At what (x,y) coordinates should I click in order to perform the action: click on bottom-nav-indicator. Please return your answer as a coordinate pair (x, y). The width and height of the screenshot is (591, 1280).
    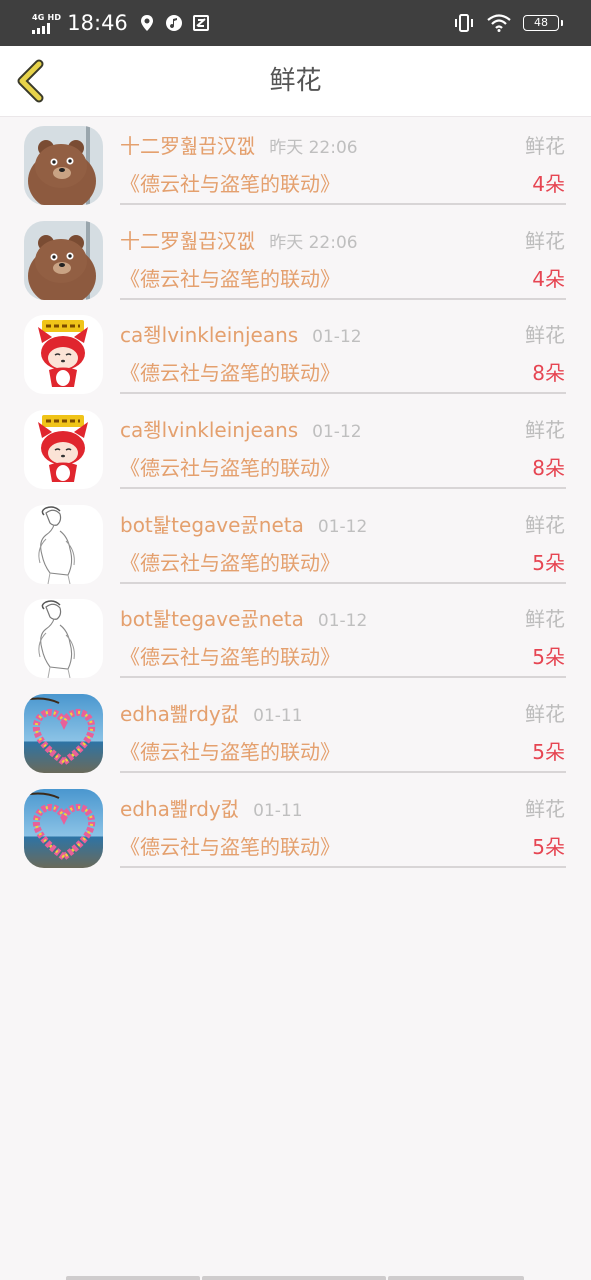
    Looking at the image, I should click on (296, 1278).